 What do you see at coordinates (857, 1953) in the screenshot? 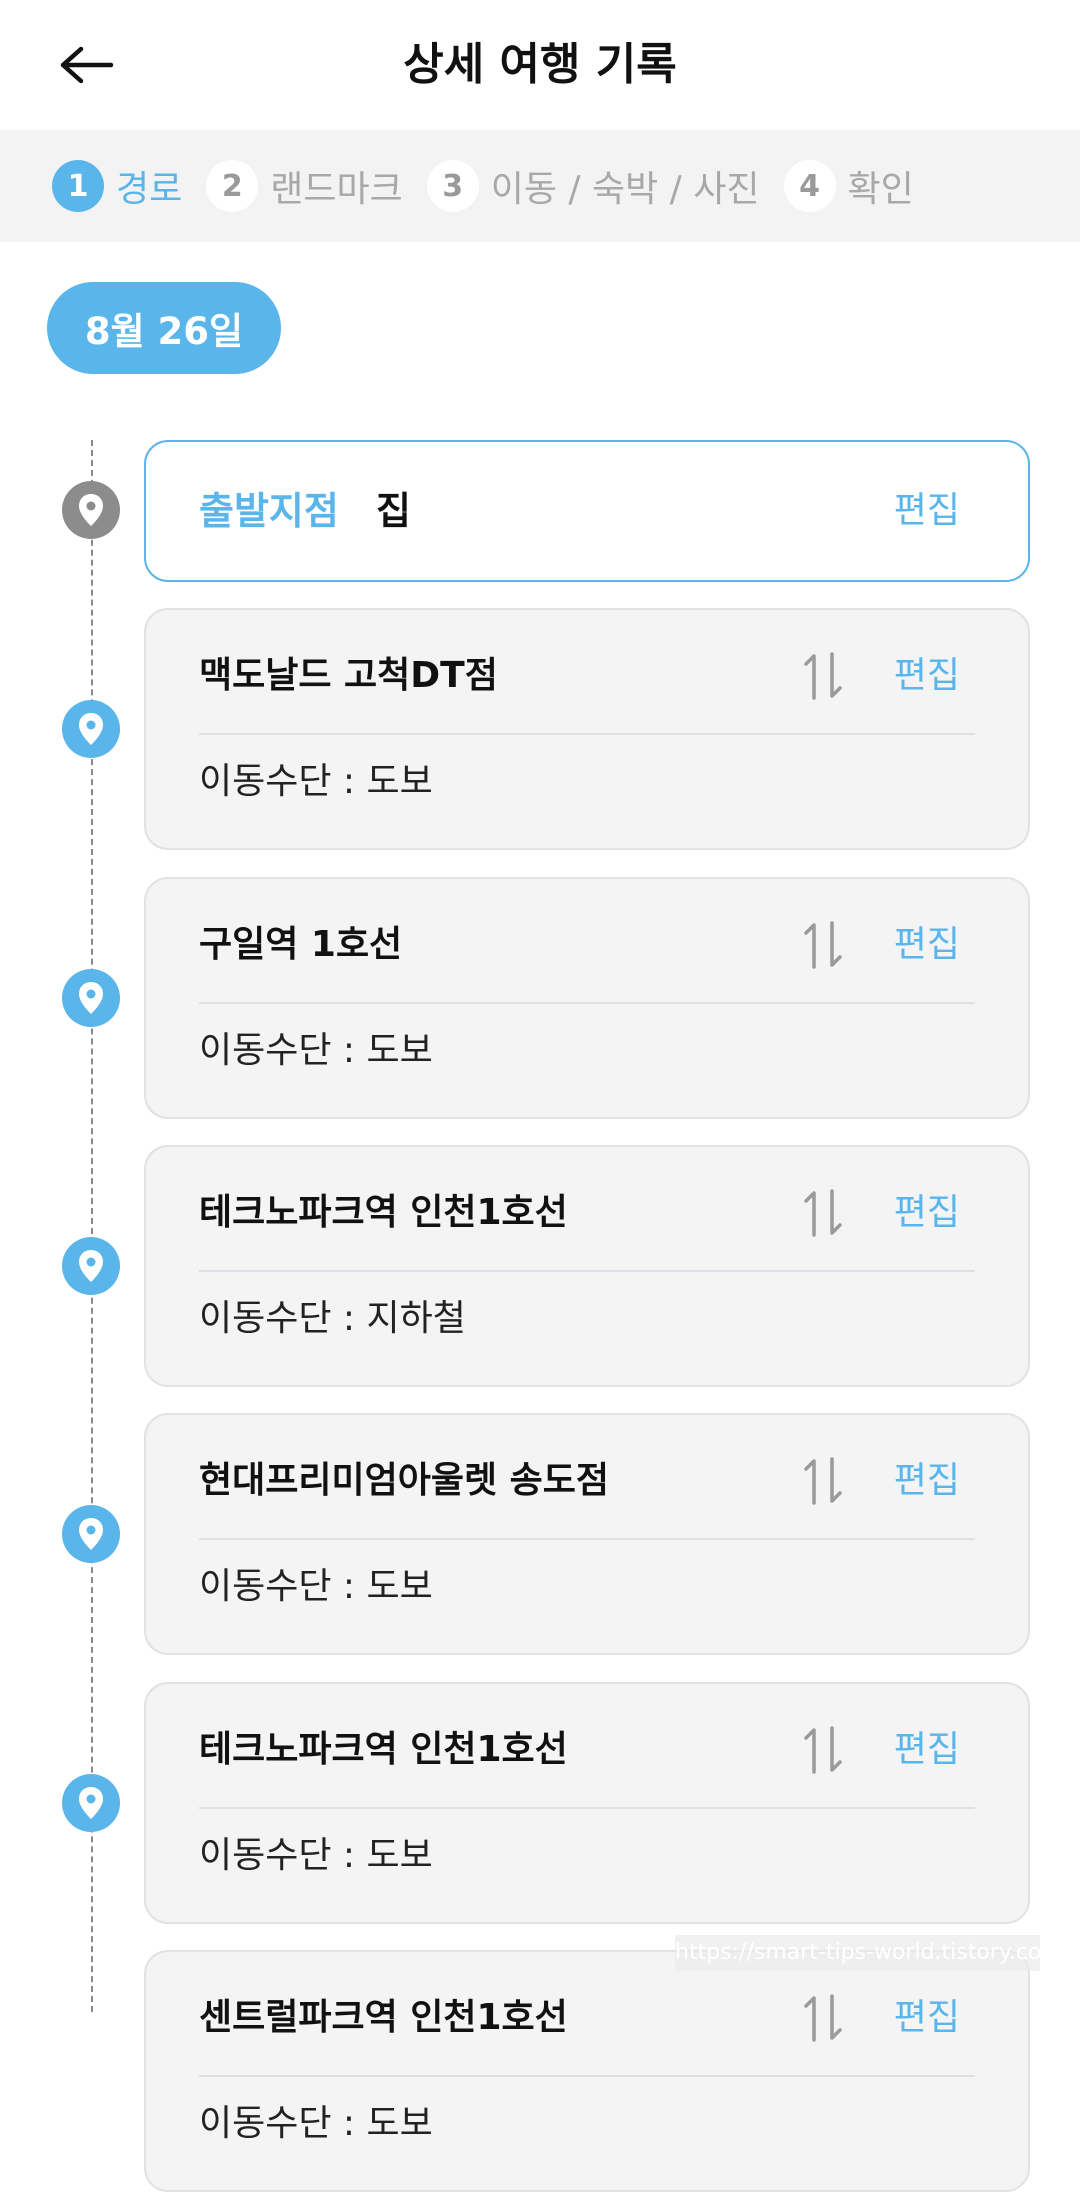
I see `watermark: https://smart-tips-world.tistory.com` at bounding box center [857, 1953].